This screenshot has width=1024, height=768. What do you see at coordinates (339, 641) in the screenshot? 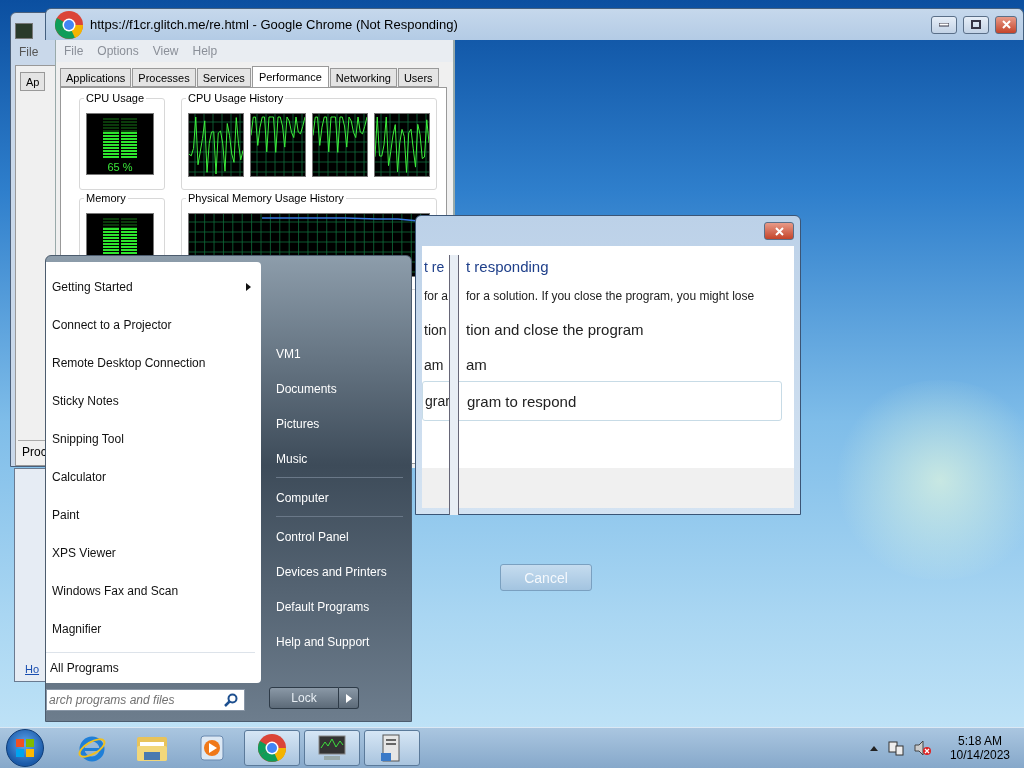
I see `place-item: Help and Support` at bounding box center [339, 641].